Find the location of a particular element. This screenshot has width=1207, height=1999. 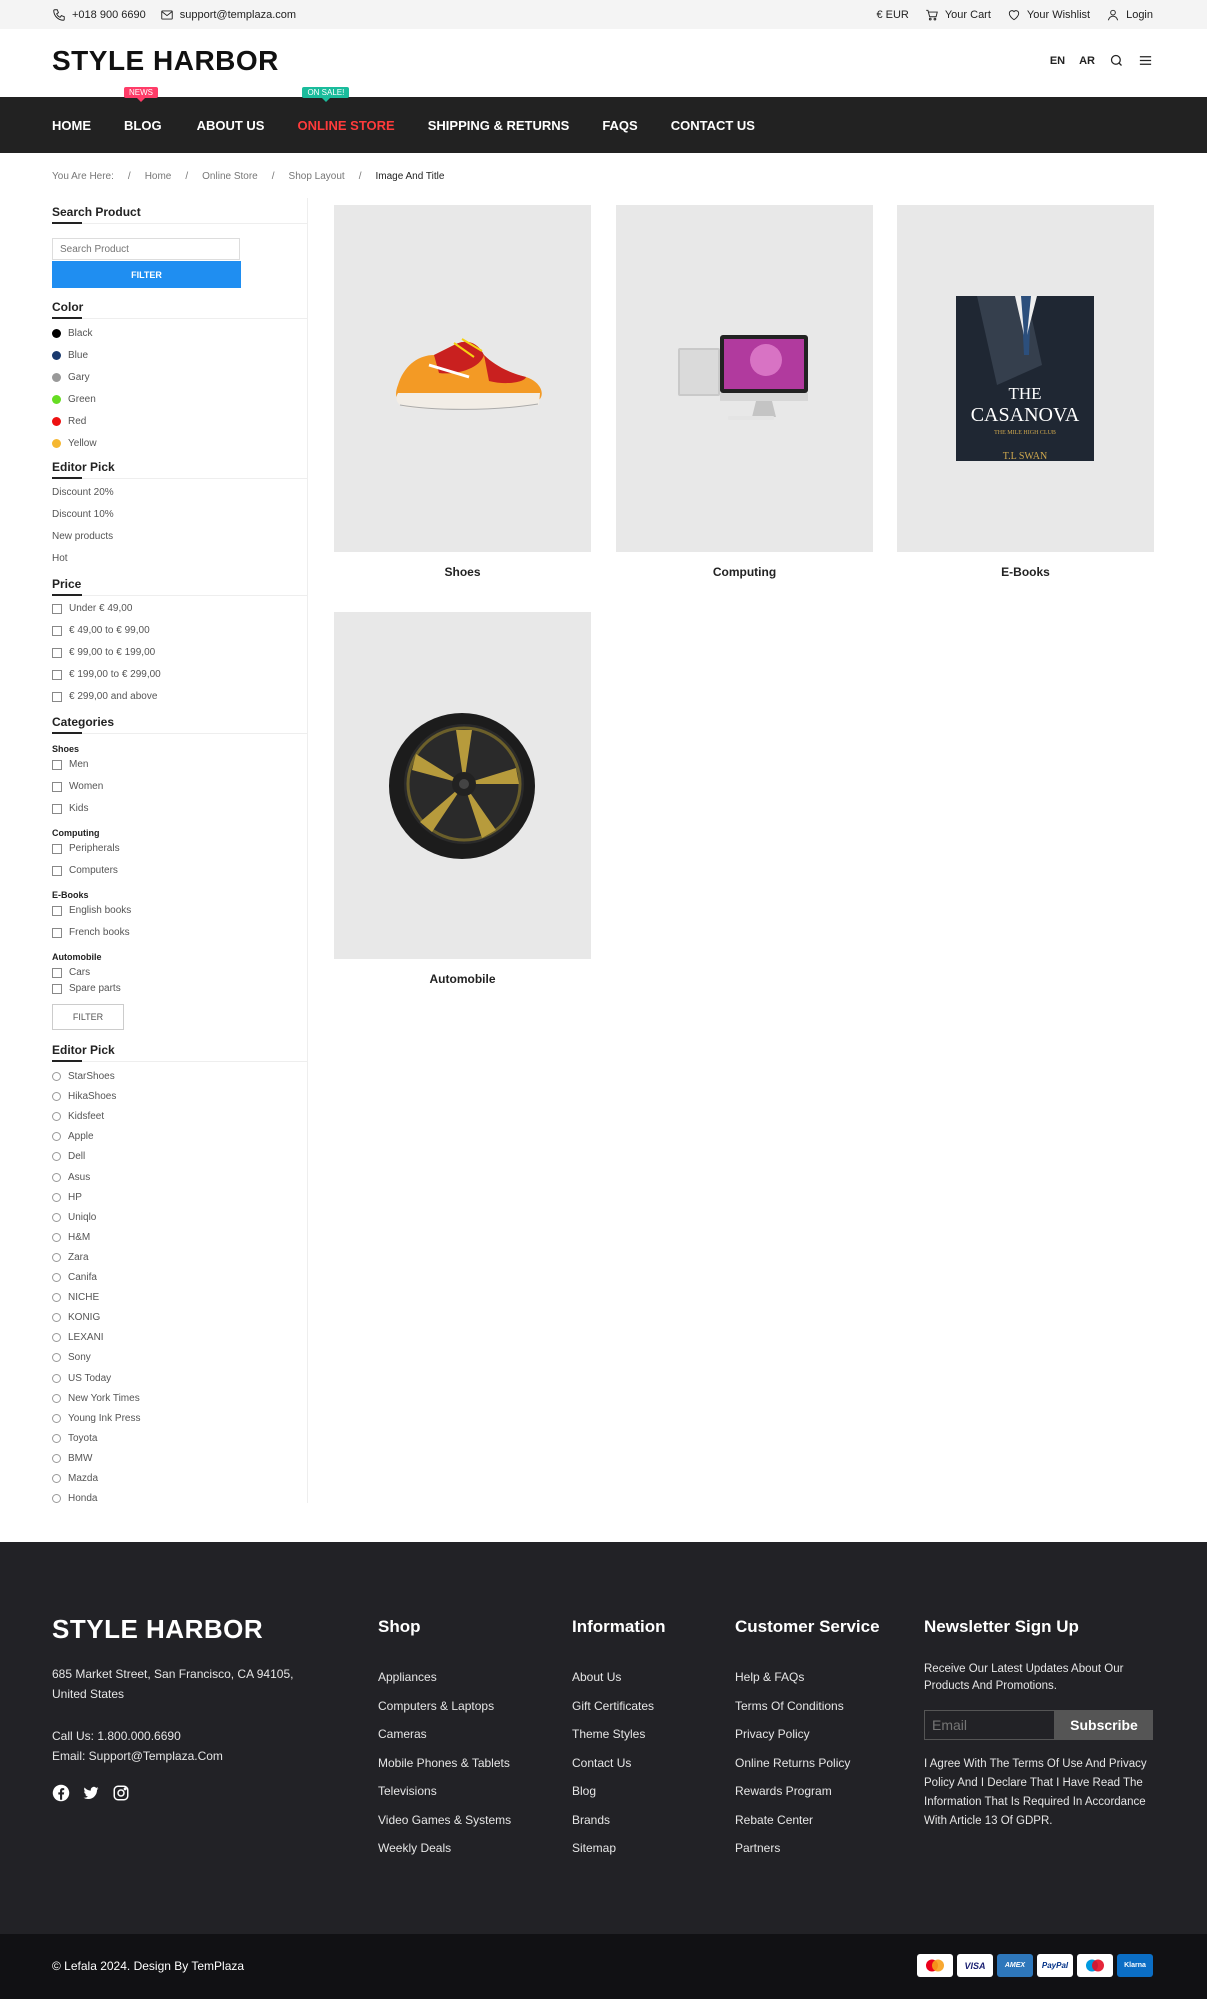

nav-item-faqs: FAQS is located at coordinates (619, 125).